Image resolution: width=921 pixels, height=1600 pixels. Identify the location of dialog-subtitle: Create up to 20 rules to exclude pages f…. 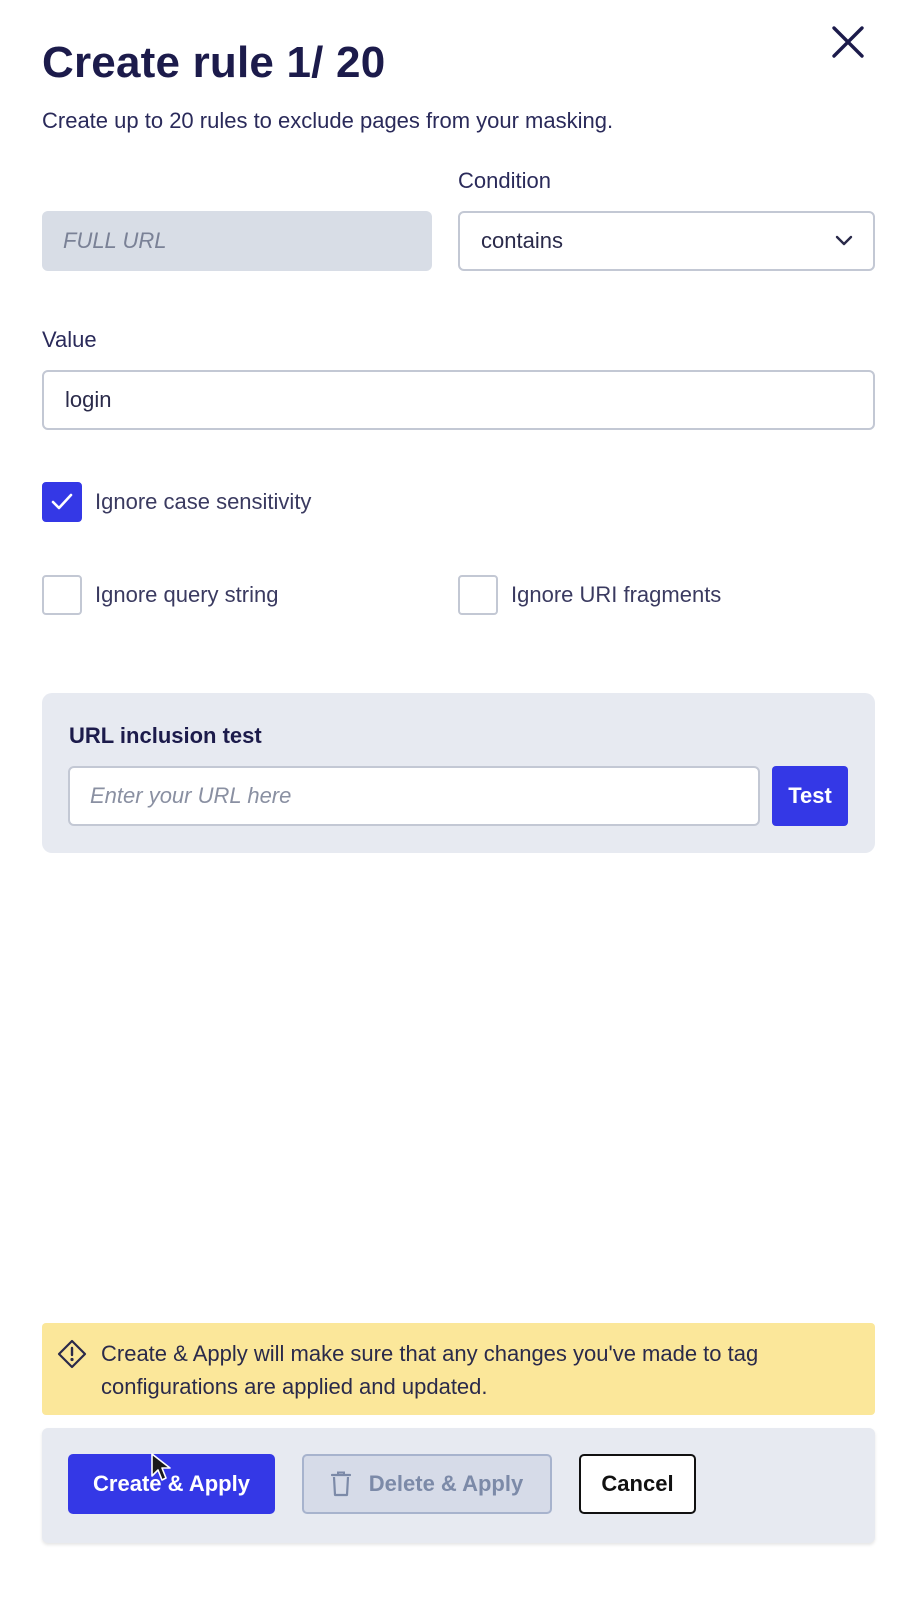
(328, 120).